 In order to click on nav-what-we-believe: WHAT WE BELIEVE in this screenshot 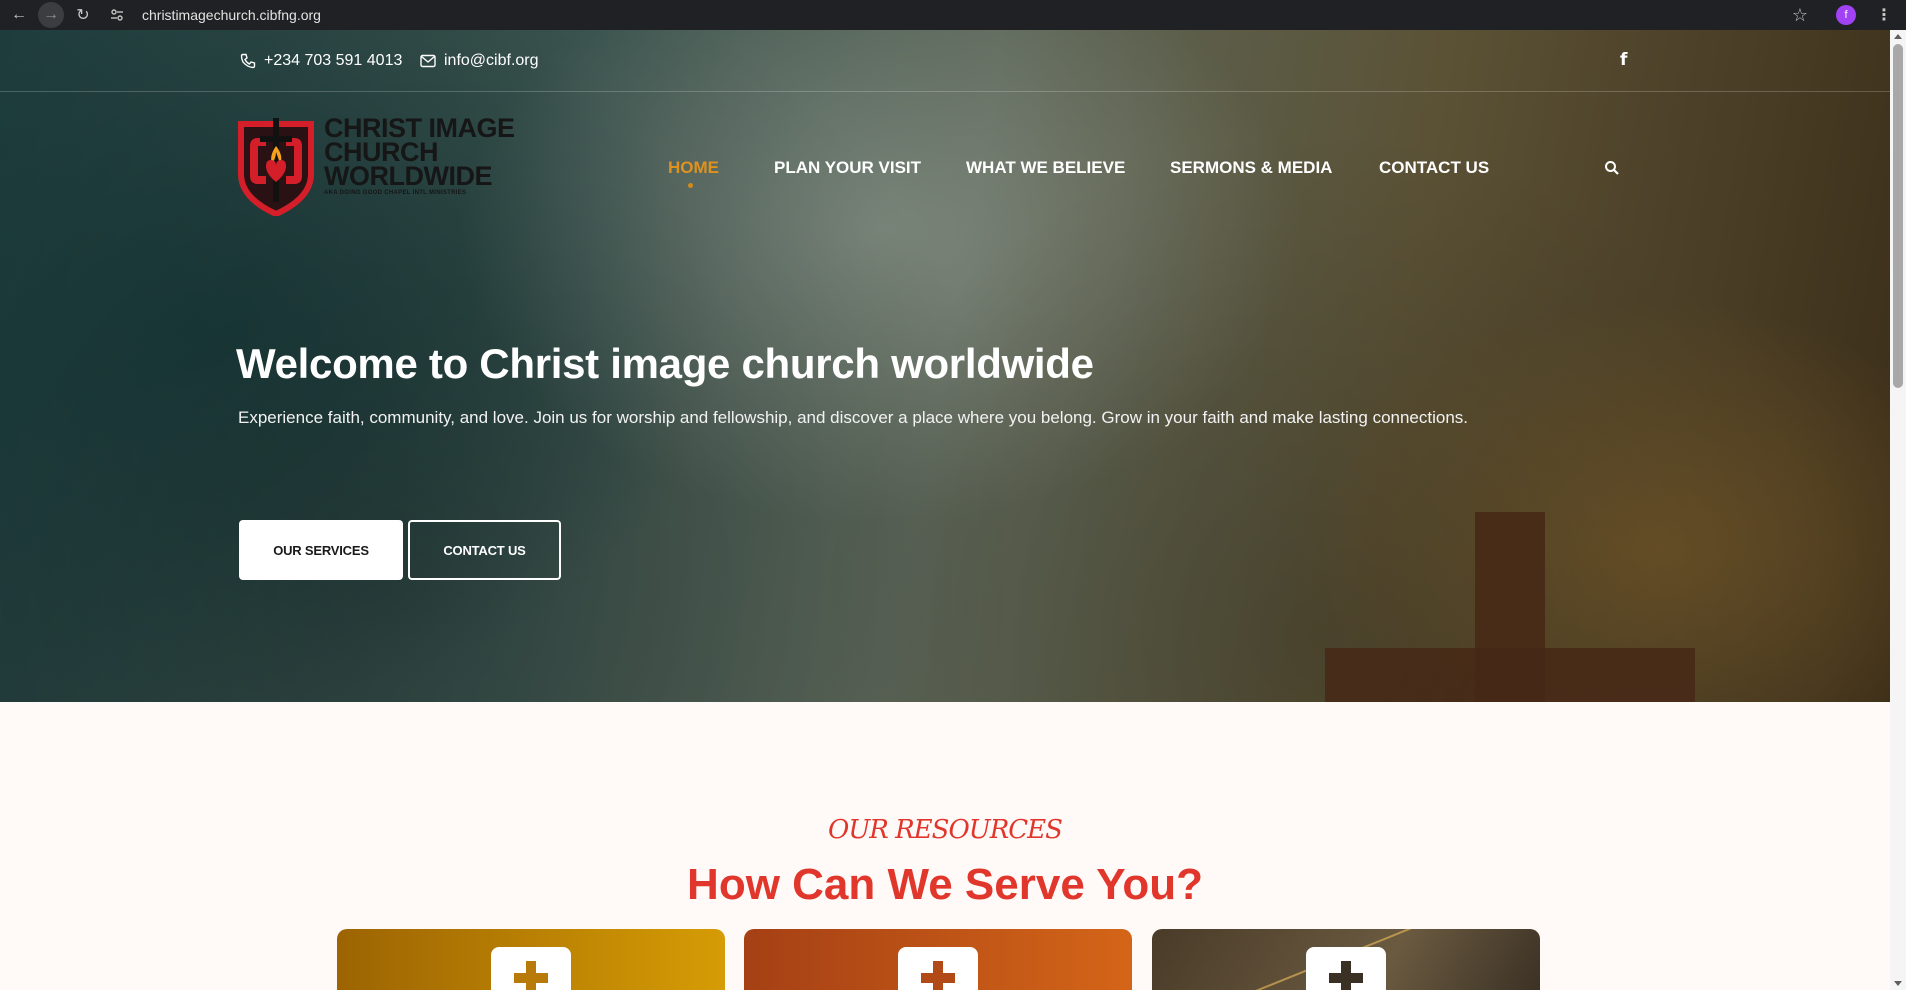, I will do `click(1045, 168)`.